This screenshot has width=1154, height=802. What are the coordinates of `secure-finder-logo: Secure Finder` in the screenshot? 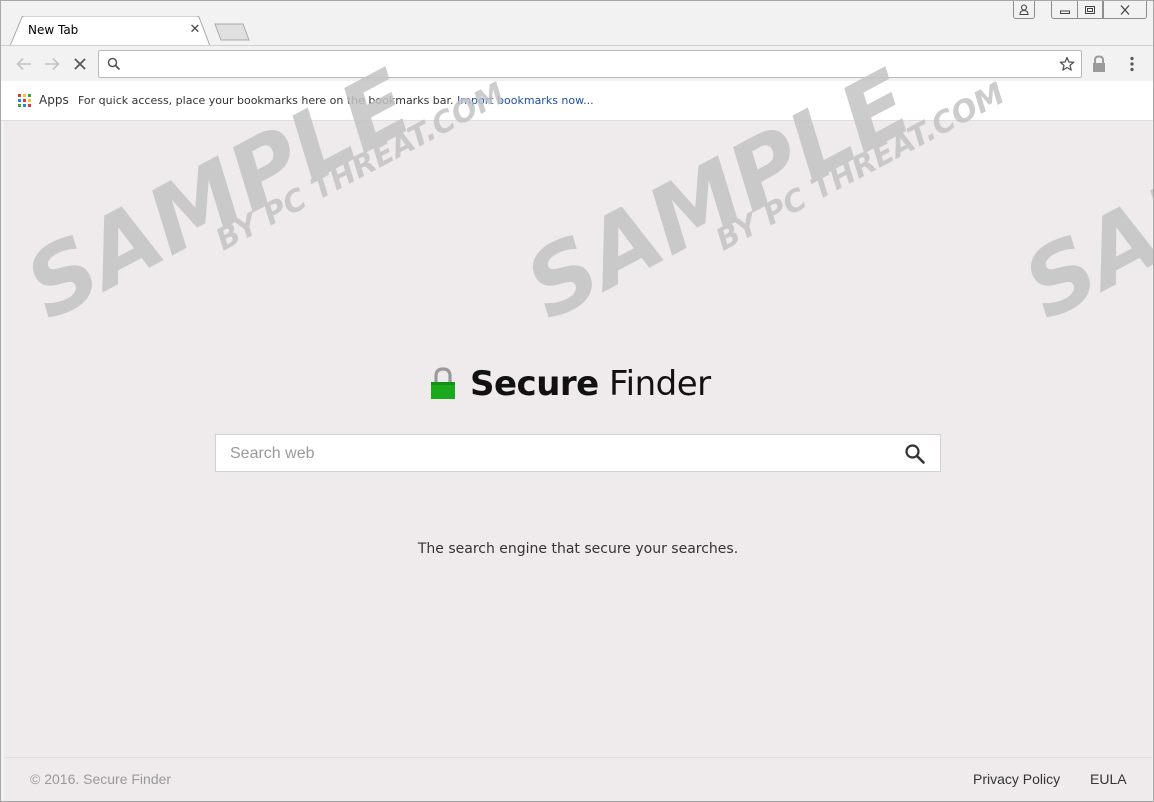 It's located at (570, 384).